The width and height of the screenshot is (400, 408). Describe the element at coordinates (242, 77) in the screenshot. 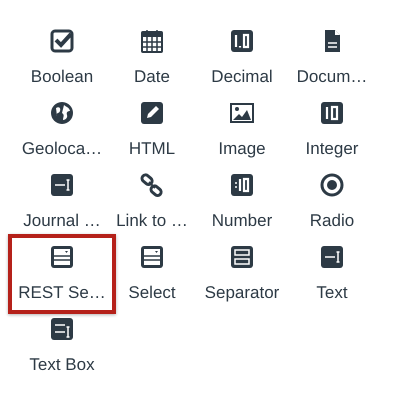

I see `tile-label: Decimal` at that location.